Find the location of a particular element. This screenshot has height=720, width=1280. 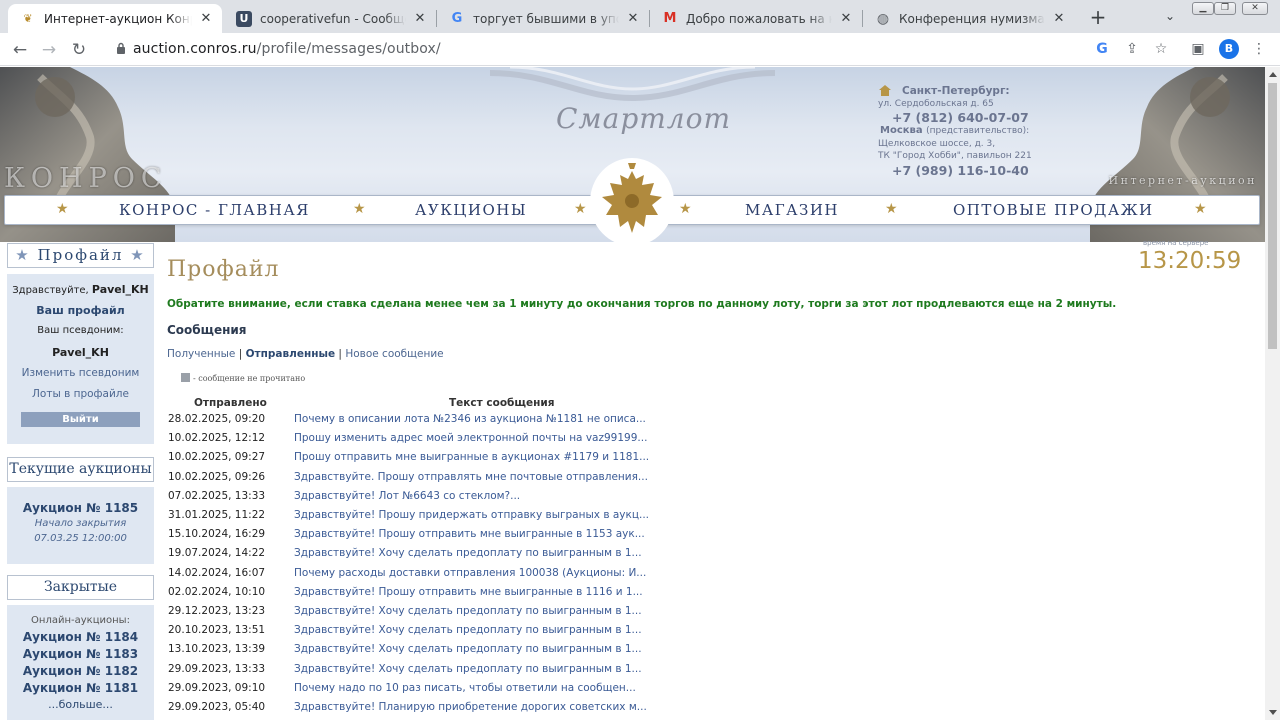

lots-in-profile-link: Лоты в профайле is located at coordinates (80, 398).